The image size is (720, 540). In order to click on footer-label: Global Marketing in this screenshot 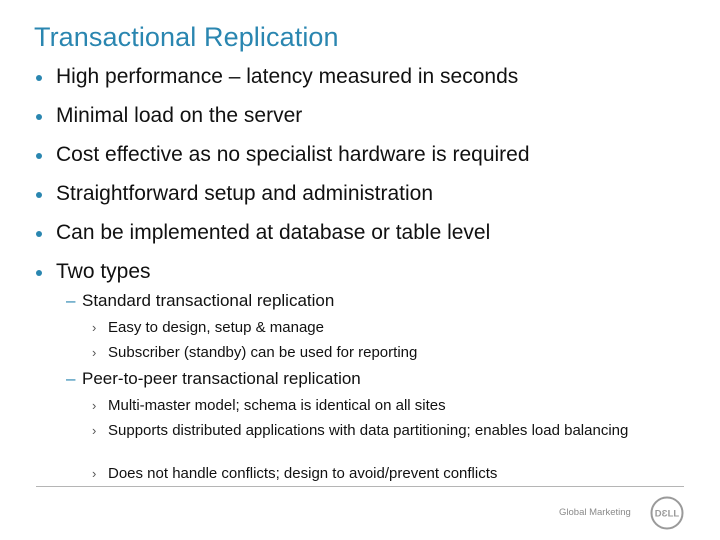, I will do `click(595, 512)`.